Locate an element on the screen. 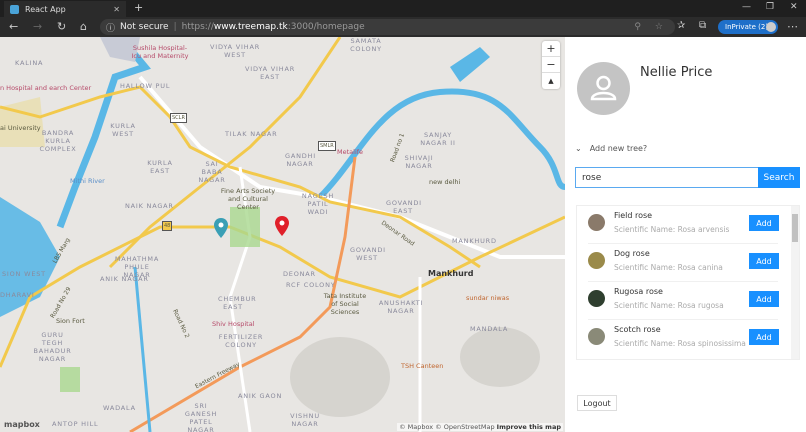 This screenshot has height=432, width=806. map-label: Shivaji Nagar is located at coordinates (419, 162).